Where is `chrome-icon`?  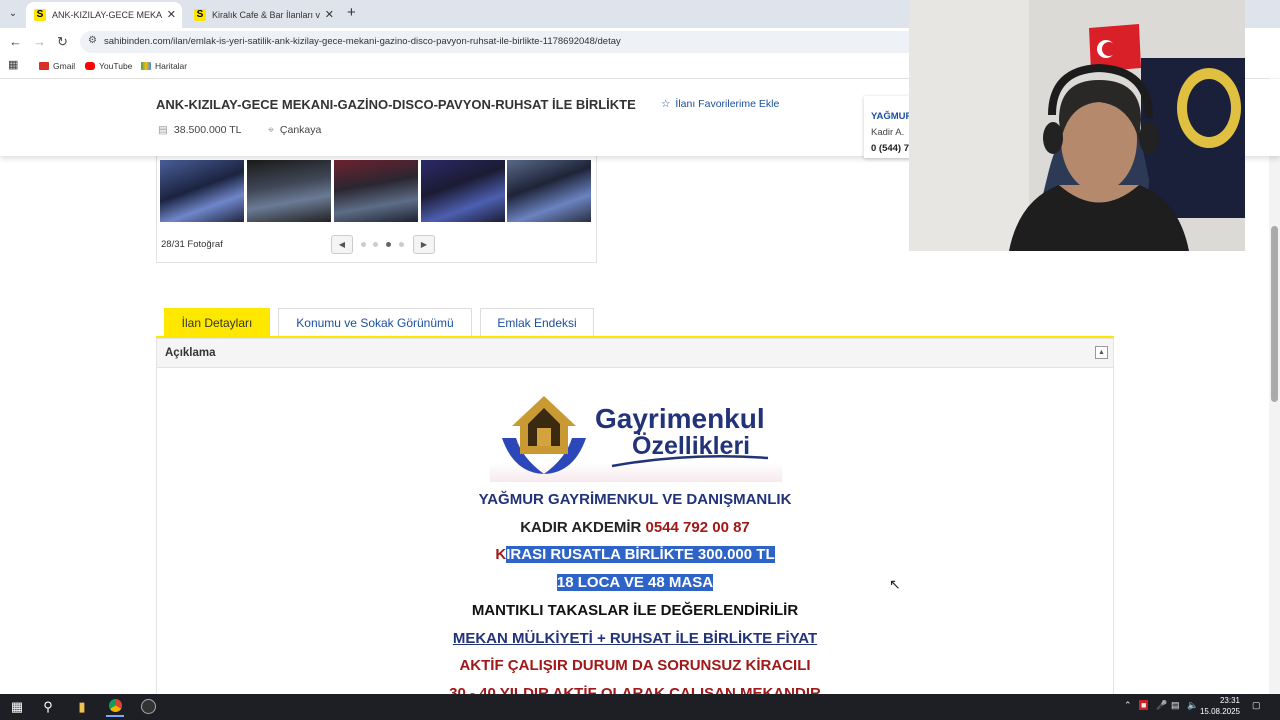 chrome-icon is located at coordinates (115, 708).